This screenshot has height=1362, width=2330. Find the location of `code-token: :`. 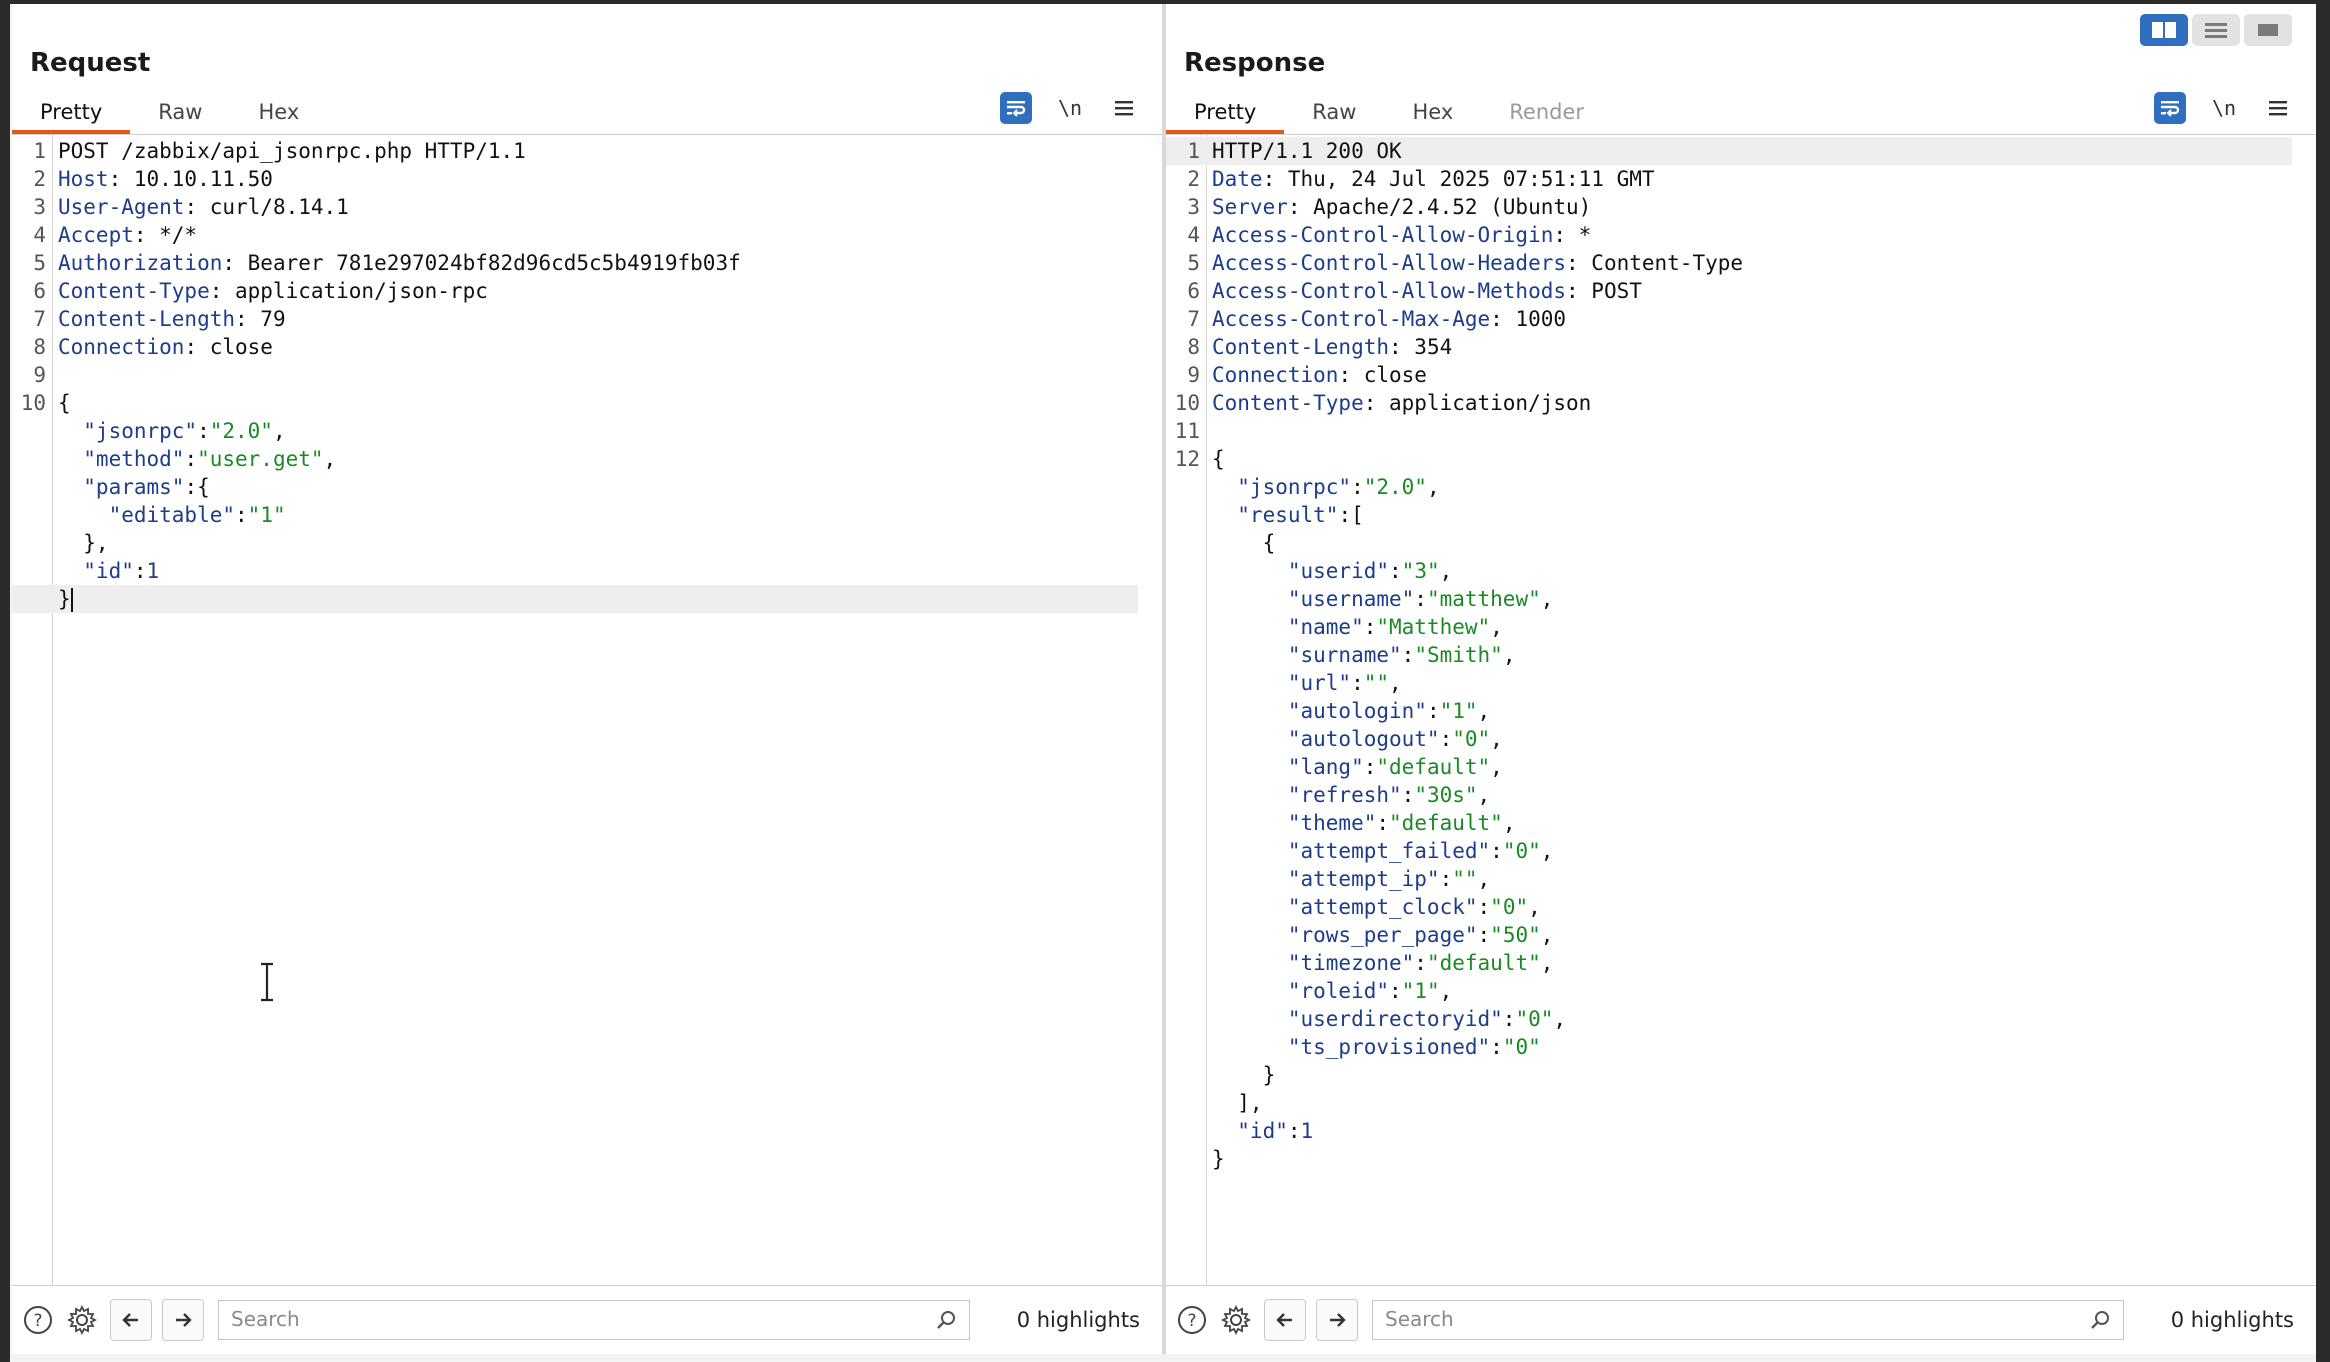

code-token: : is located at coordinates (1420, 599).